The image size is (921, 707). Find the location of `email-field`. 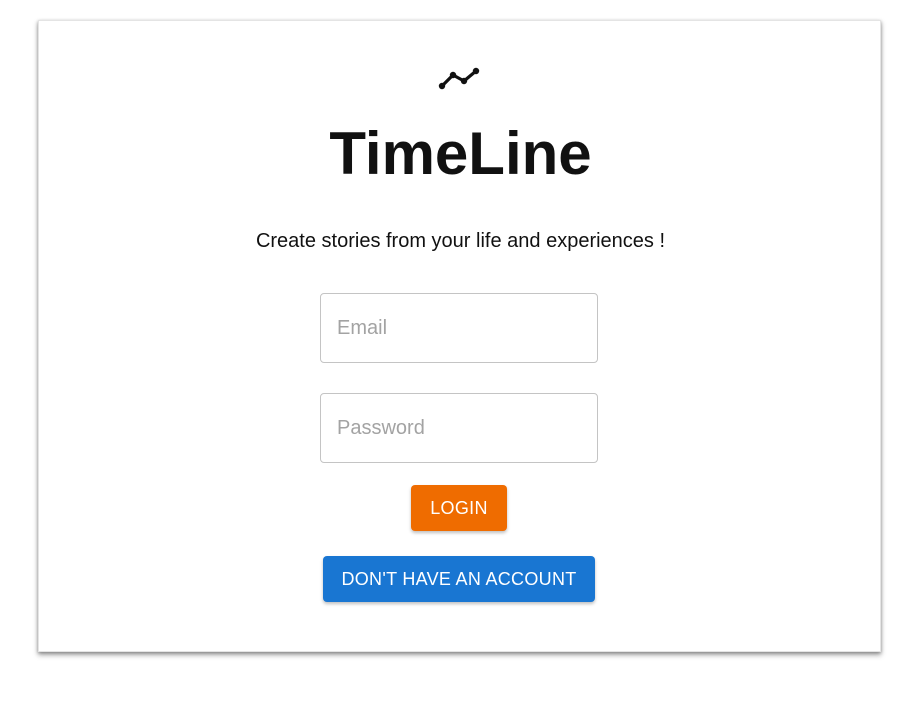

email-field is located at coordinates (459, 328).